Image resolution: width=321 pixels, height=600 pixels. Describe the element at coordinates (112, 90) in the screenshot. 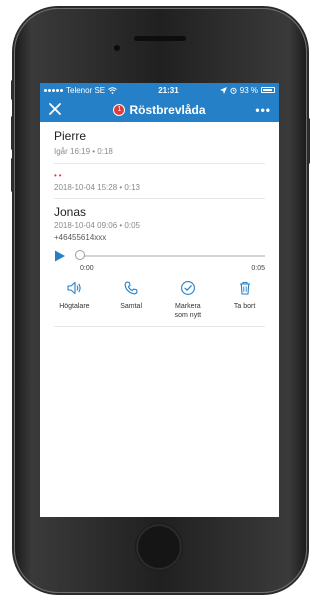

I see `wifi-icon` at that location.